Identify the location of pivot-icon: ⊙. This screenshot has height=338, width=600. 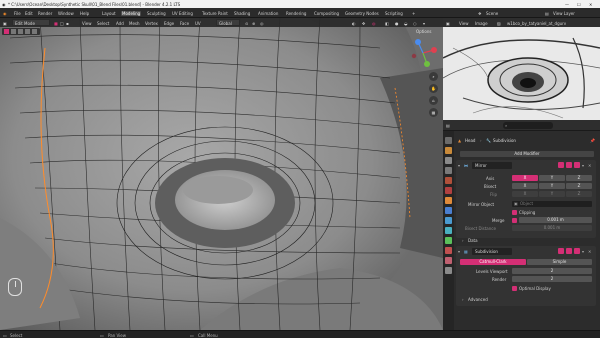
(246, 23).